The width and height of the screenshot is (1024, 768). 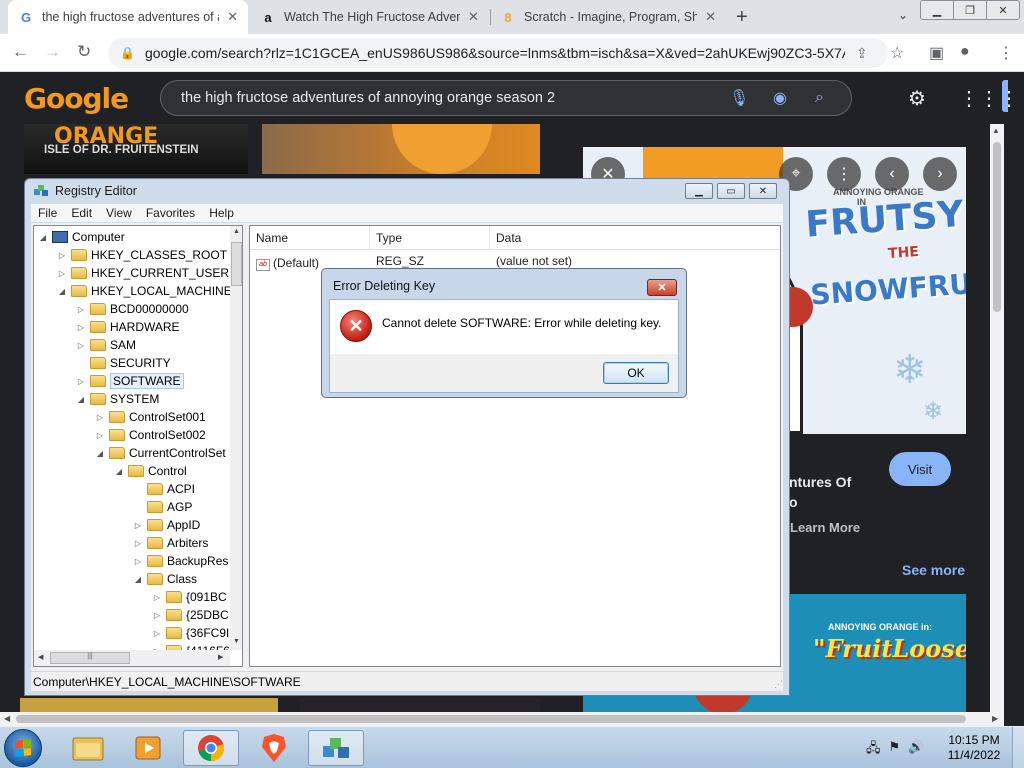 I want to click on tree-node: SECURITY, so click(x=123, y=363).